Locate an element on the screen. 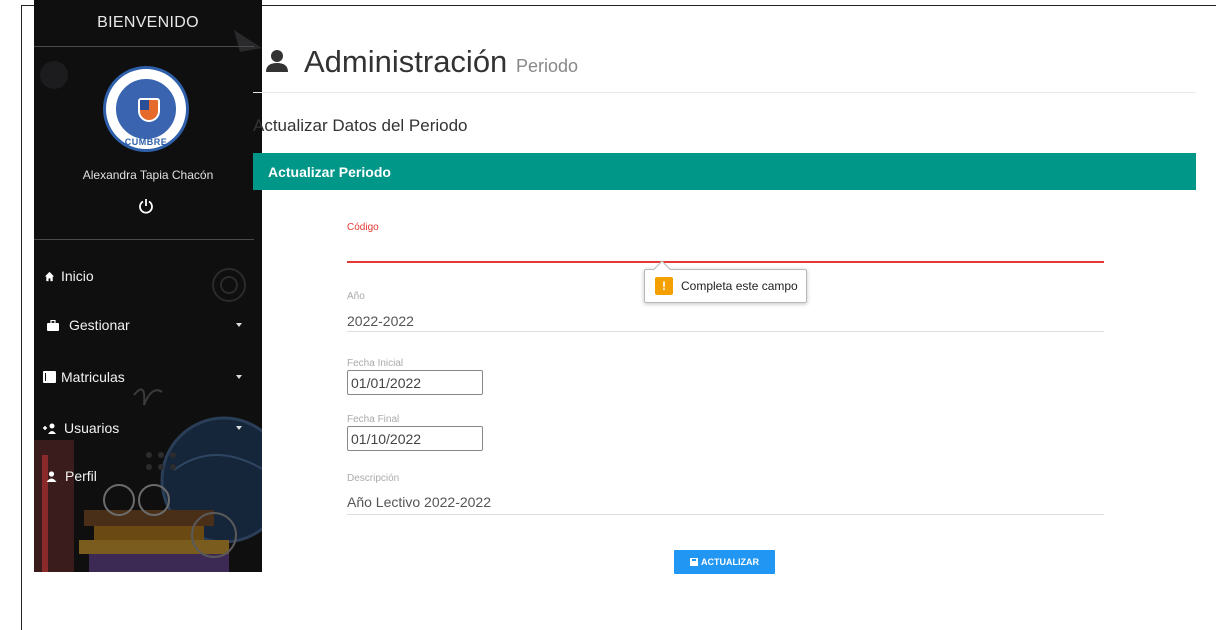 The height and width of the screenshot is (630, 1216). nav-label: Matriculas is located at coordinates (93, 377).